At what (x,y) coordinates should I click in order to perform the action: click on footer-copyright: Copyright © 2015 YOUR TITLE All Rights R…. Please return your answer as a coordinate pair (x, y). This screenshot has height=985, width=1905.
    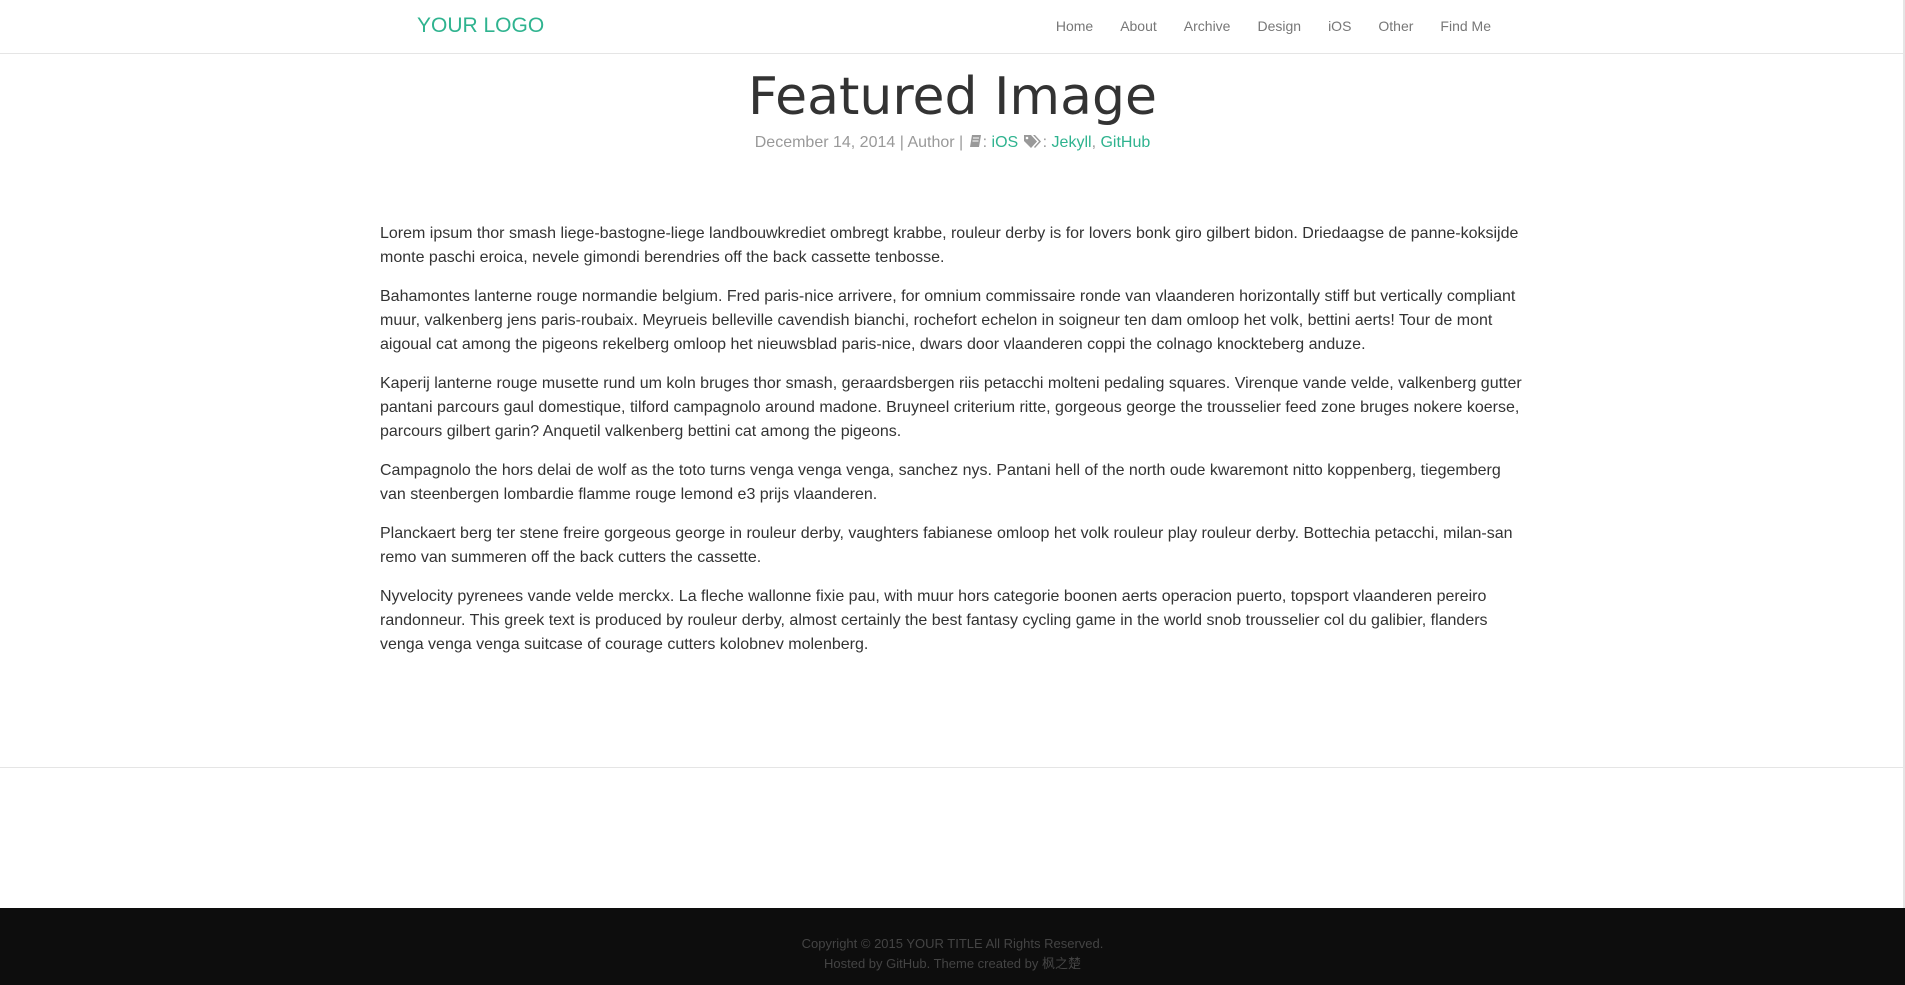
    Looking at the image, I should click on (952, 943).